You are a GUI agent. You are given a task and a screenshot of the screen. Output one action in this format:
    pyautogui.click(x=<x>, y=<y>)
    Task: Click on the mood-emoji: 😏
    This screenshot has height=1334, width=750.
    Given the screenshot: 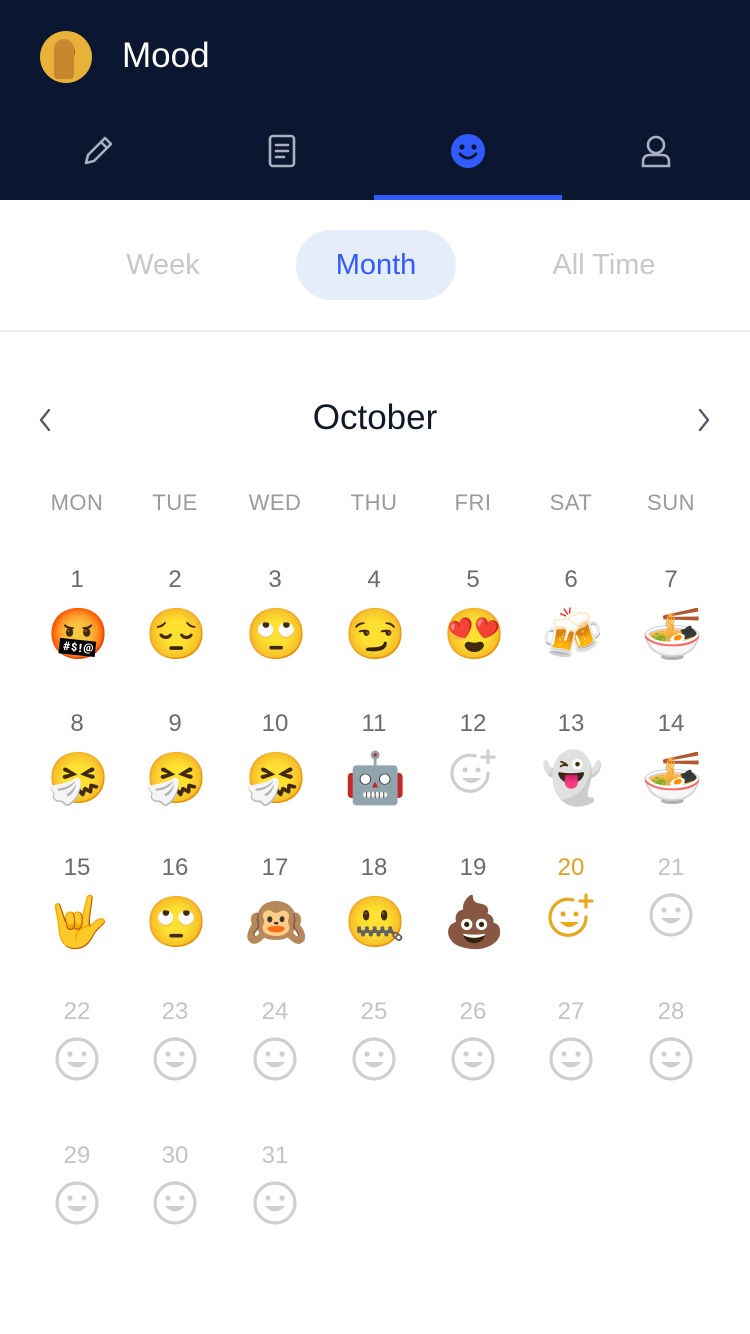 What is the action you would take?
    pyautogui.click(x=375, y=634)
    